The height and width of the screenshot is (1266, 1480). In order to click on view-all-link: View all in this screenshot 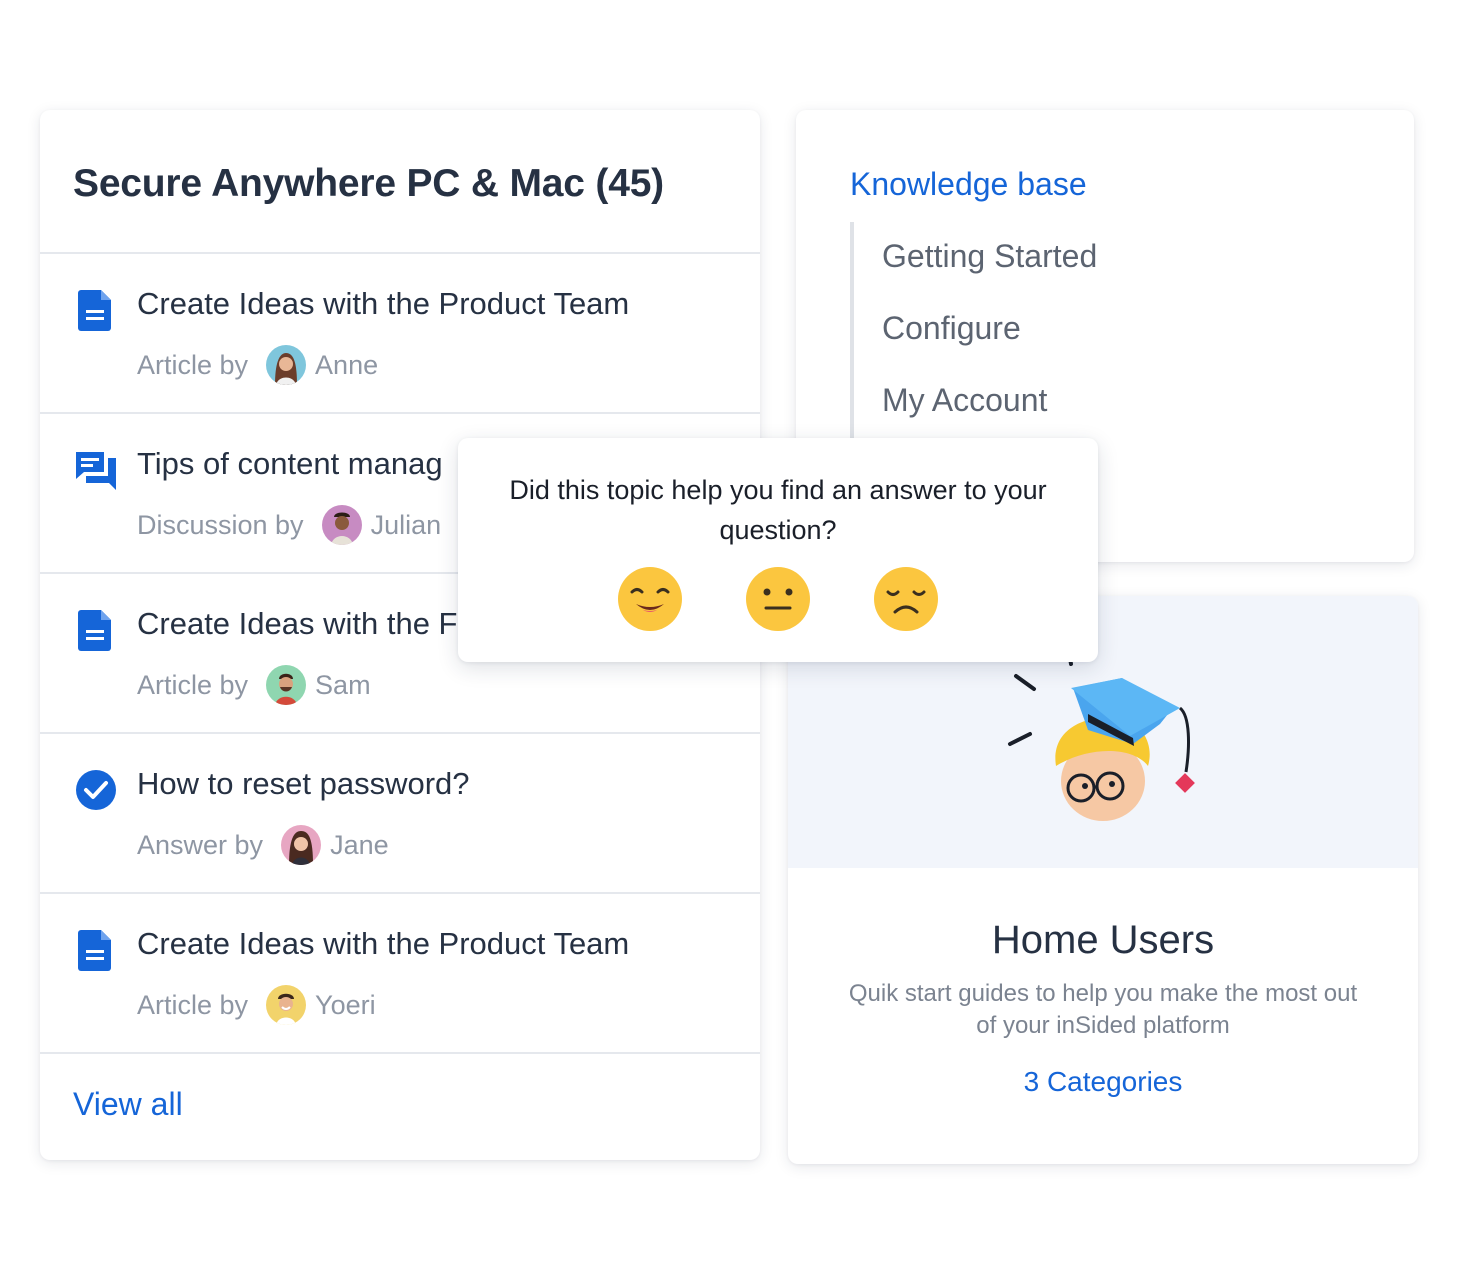, I will do `click(128, 1104)`.